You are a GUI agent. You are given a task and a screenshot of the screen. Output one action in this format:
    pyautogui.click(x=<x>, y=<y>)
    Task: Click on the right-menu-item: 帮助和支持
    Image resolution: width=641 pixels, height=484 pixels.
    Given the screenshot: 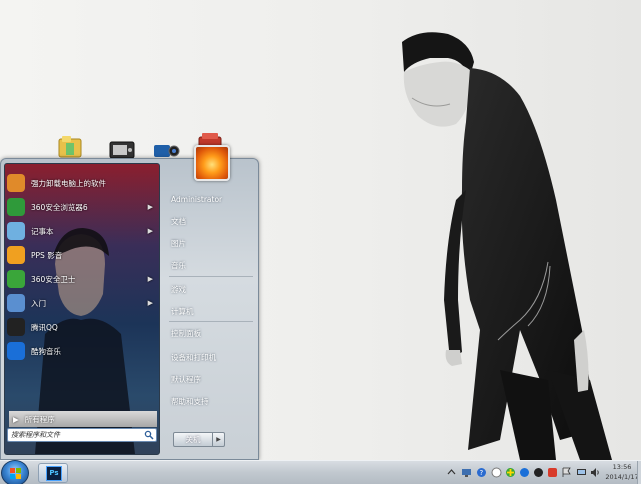 What is the action you would take?
    pyautogui.click(x=211, y=402)
    